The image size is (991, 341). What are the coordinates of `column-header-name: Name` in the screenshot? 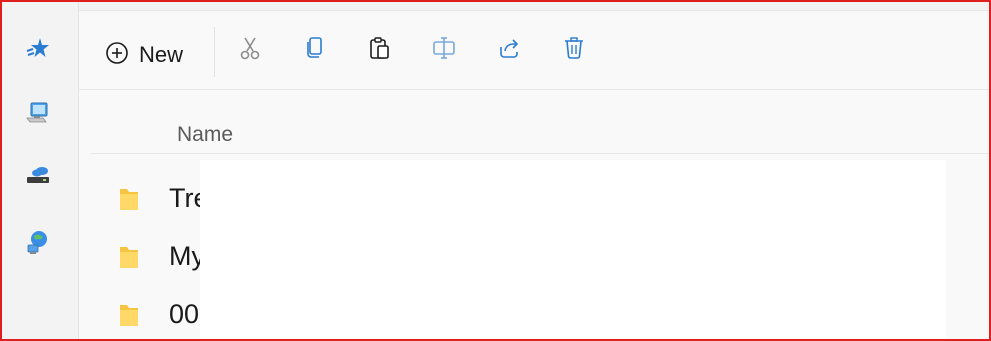 It's located at (205, 135).